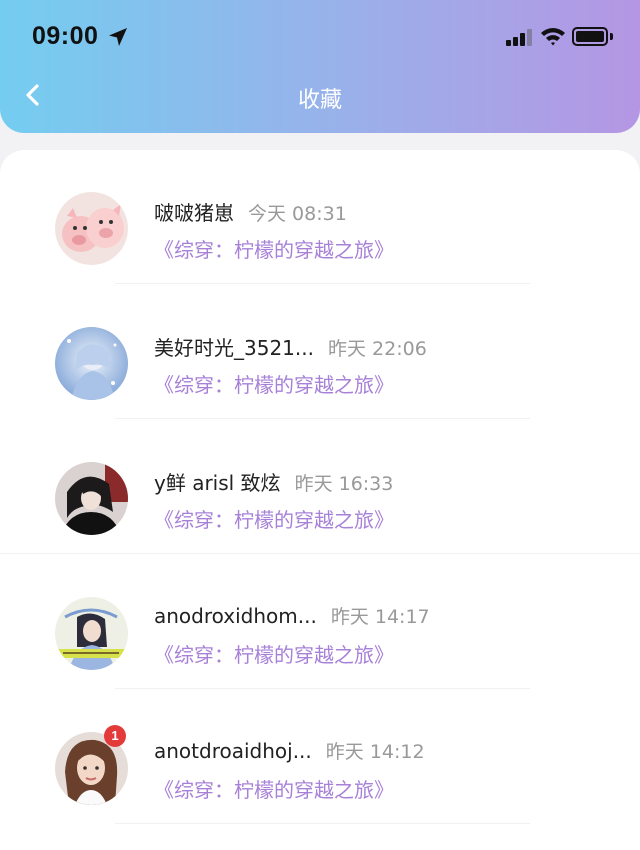 This screenshot has width=640, height=850. I want to click on favorite-time: 今天 08:31, so click(297, 214).